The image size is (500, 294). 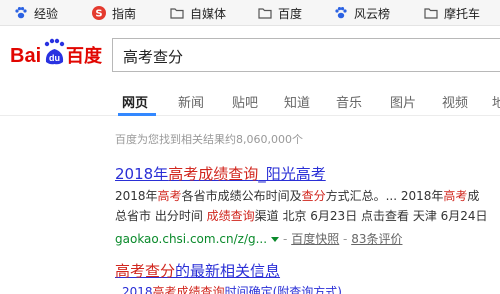 What do you see at coordinates (290, 13) in the screenshot?
I see `bookmark-label: 百度` at bounding box center [290, 13].